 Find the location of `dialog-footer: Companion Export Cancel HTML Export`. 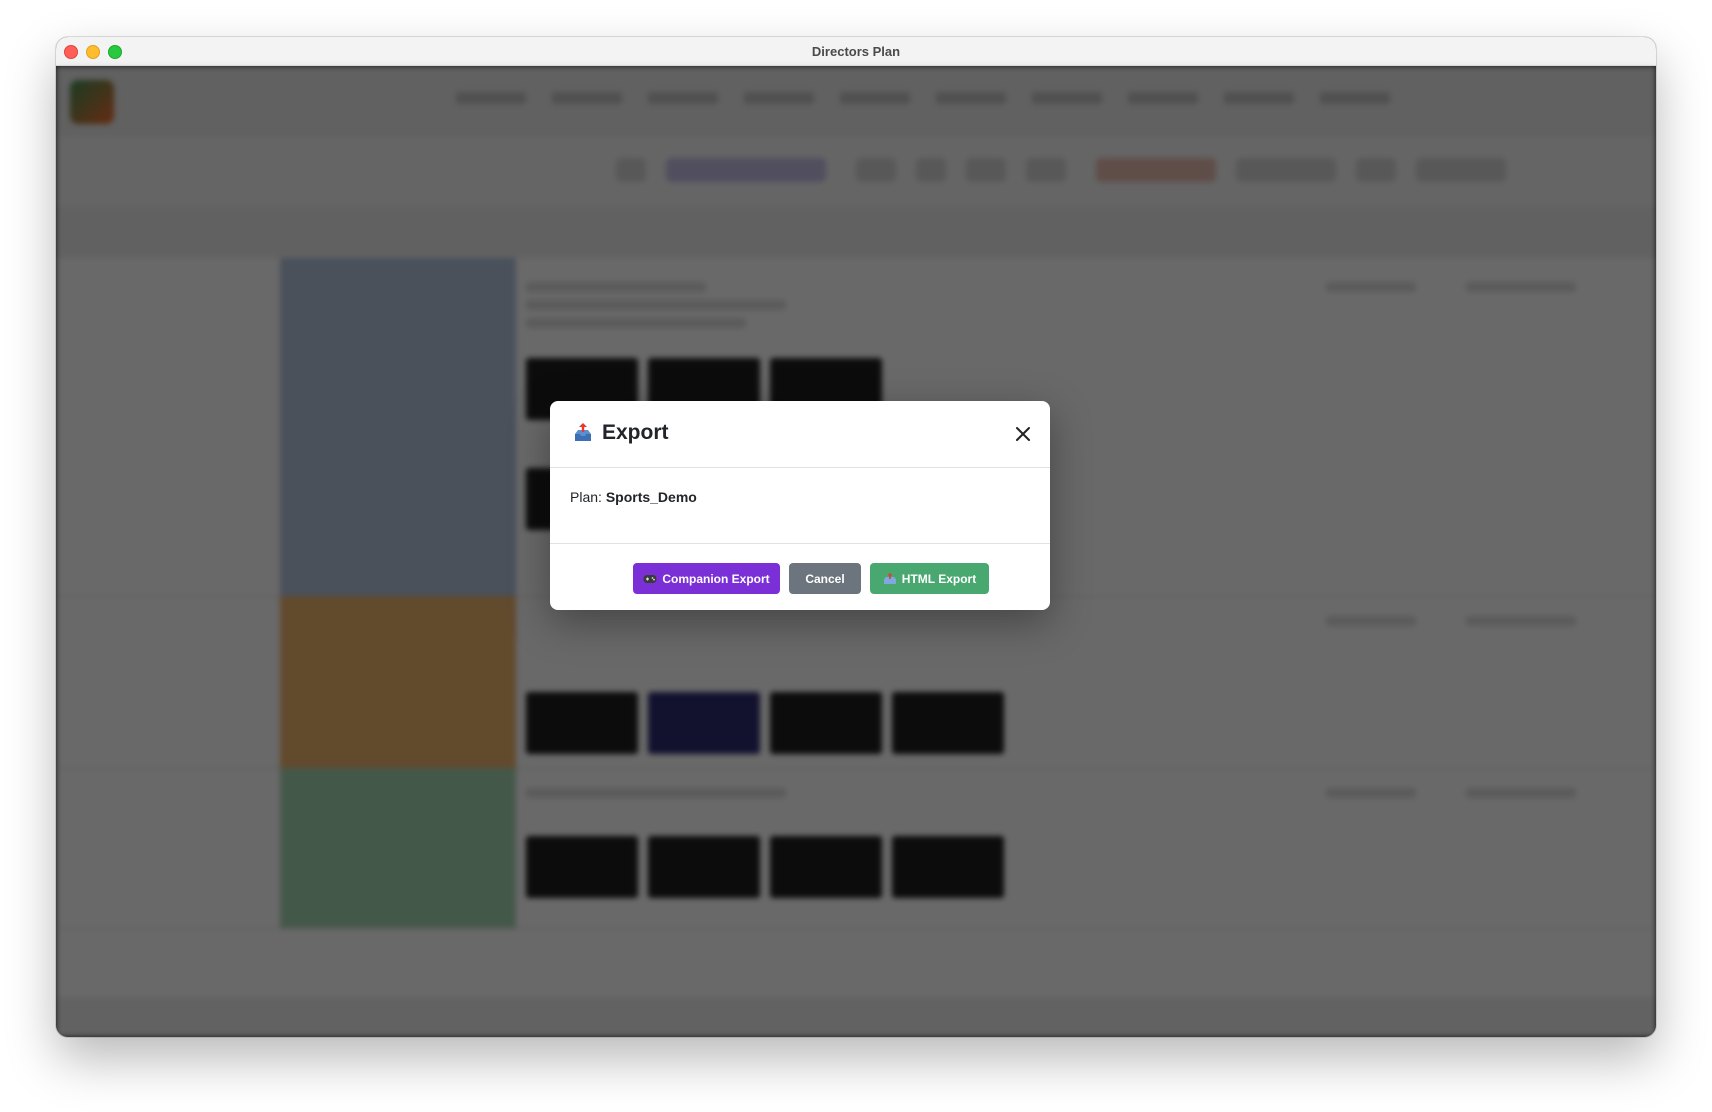

dialog-footer: Companion Export Cancel HTML Export is located at coordinates (800, 577).